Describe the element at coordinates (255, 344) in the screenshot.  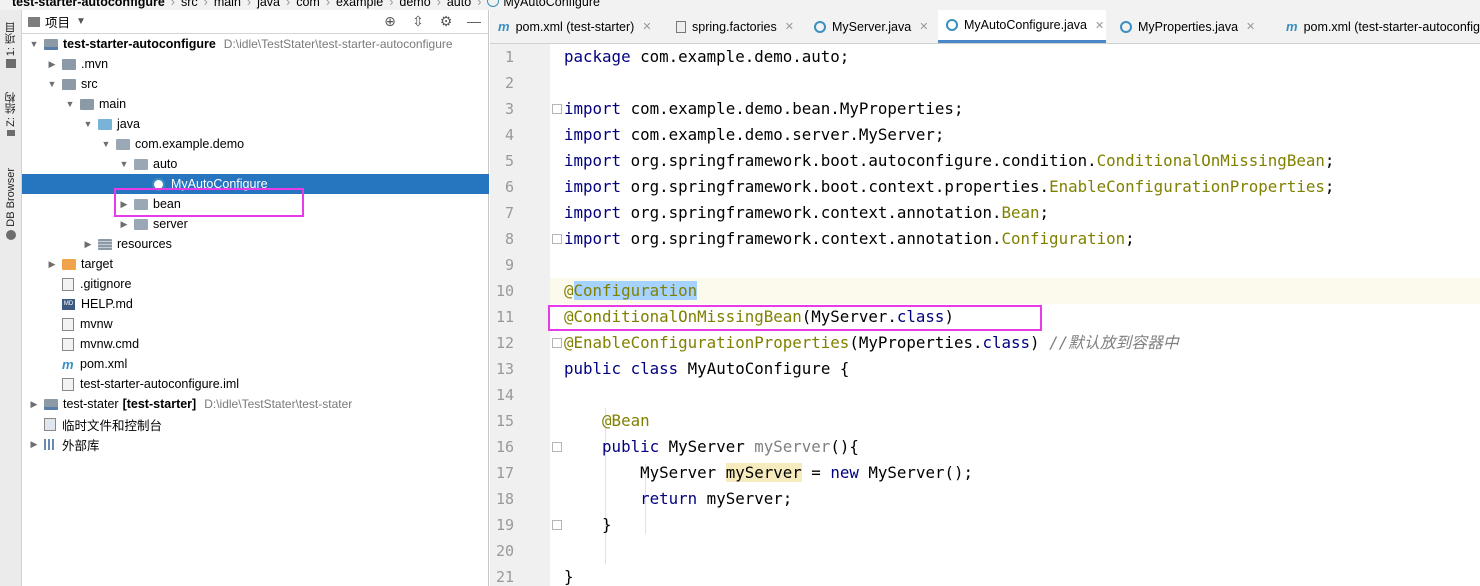
I see `tree-node: mvnw.cmd` at that location.